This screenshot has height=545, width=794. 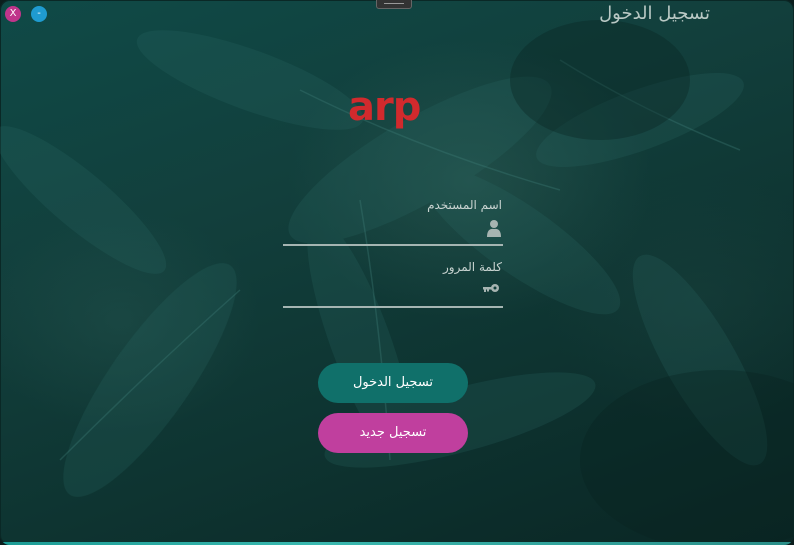 What do you see at coordinates (393, 383) in the screenshot?
I see `login-button: تسجيل الدخول` at bounding box center [393, 383].